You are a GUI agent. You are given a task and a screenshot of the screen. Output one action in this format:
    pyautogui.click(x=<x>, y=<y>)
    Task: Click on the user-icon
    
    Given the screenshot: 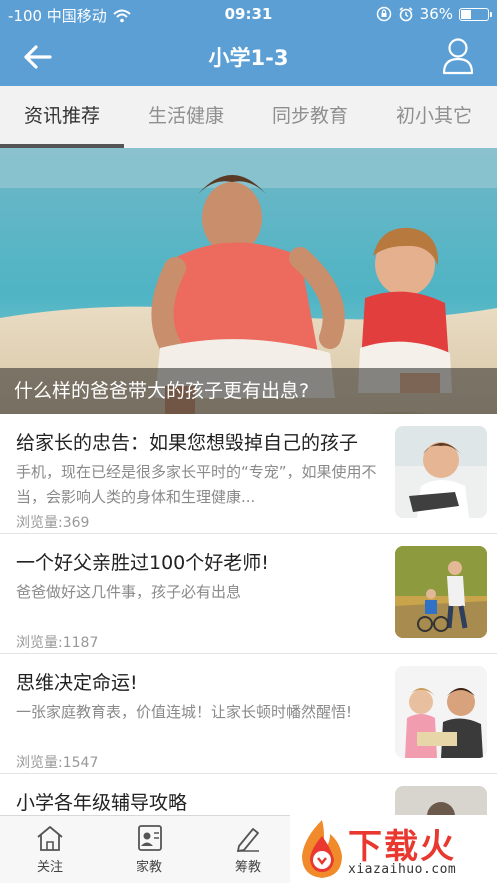 What is the action you would take?
    pyautogui.click(x=458, y=56)
    